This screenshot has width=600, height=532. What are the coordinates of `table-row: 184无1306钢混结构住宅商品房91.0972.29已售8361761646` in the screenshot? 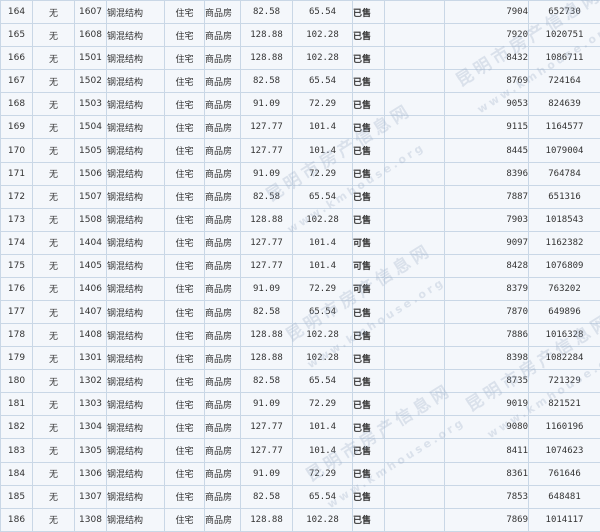 It's located at (300, 473).